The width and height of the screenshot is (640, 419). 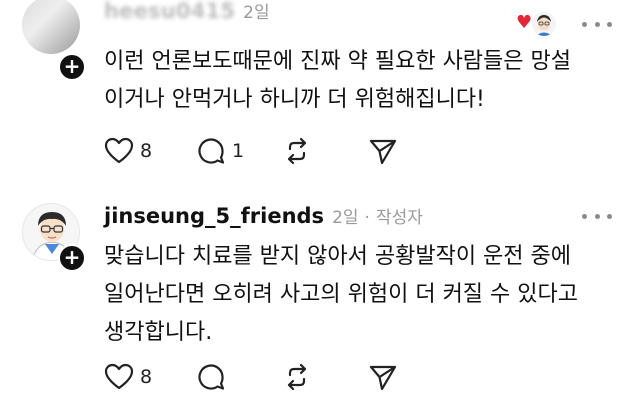 What do you see at coordinates (51, 27) in the screenshot?
I see `avatar` at bounding box center [51, 27].